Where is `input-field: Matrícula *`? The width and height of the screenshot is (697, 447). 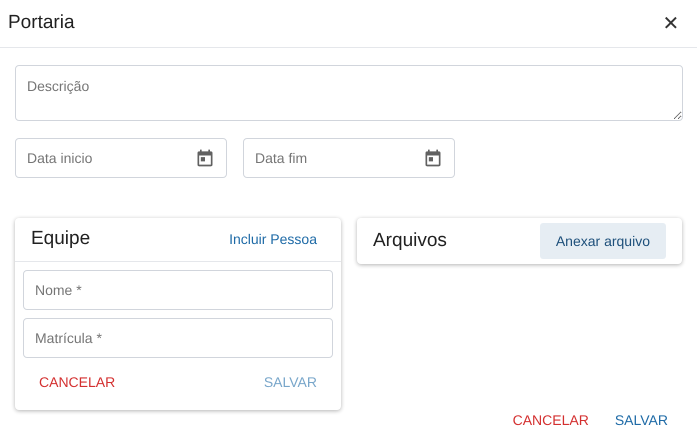 input-field: Matrícula * is located at coordinates (178, 338).